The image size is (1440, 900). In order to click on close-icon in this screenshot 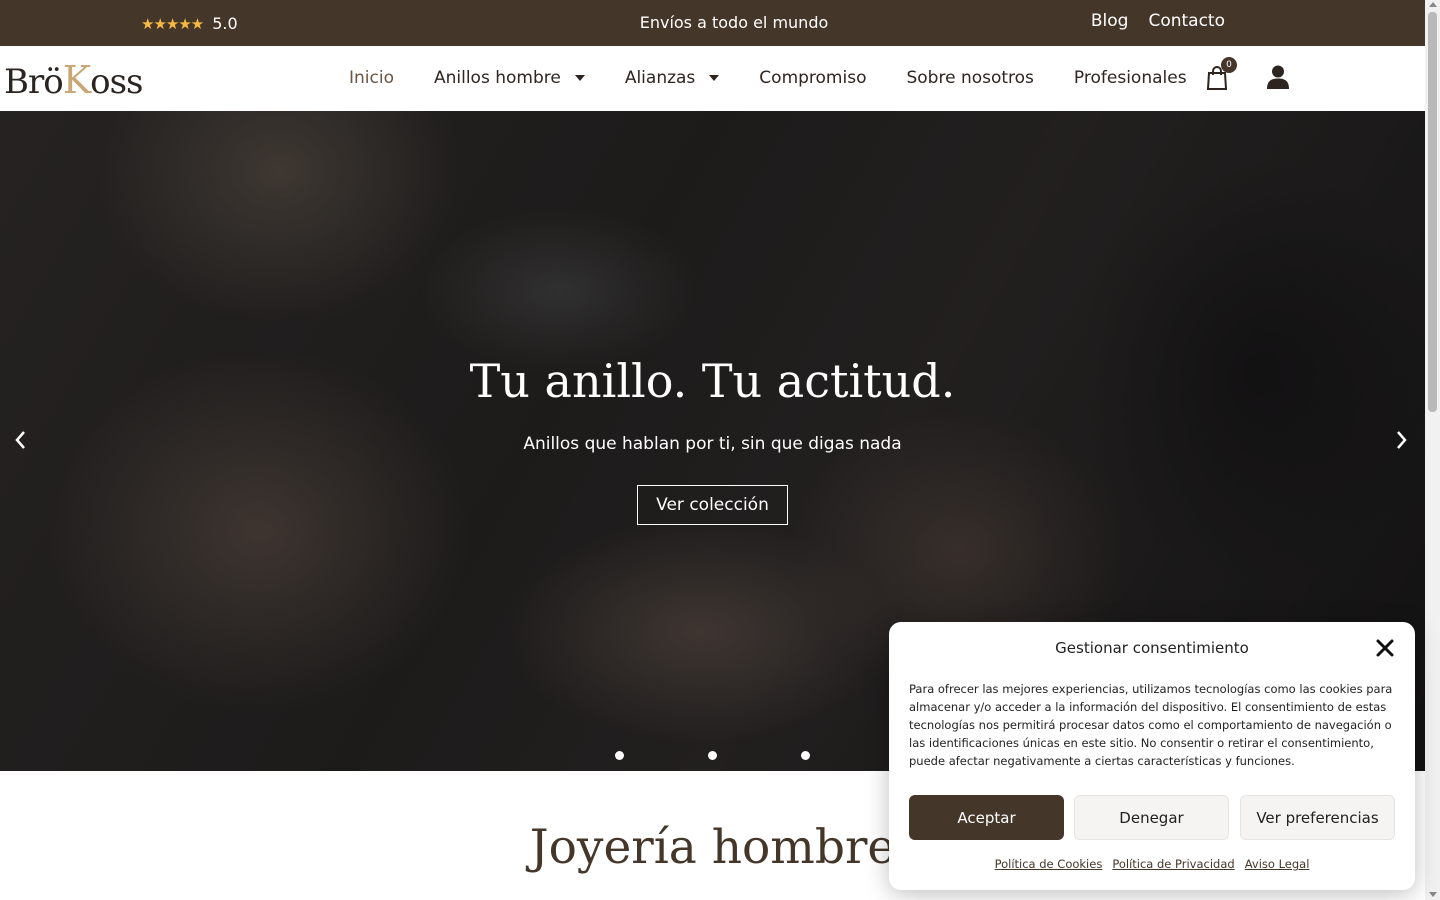, I will do `click(1385, 648)`.